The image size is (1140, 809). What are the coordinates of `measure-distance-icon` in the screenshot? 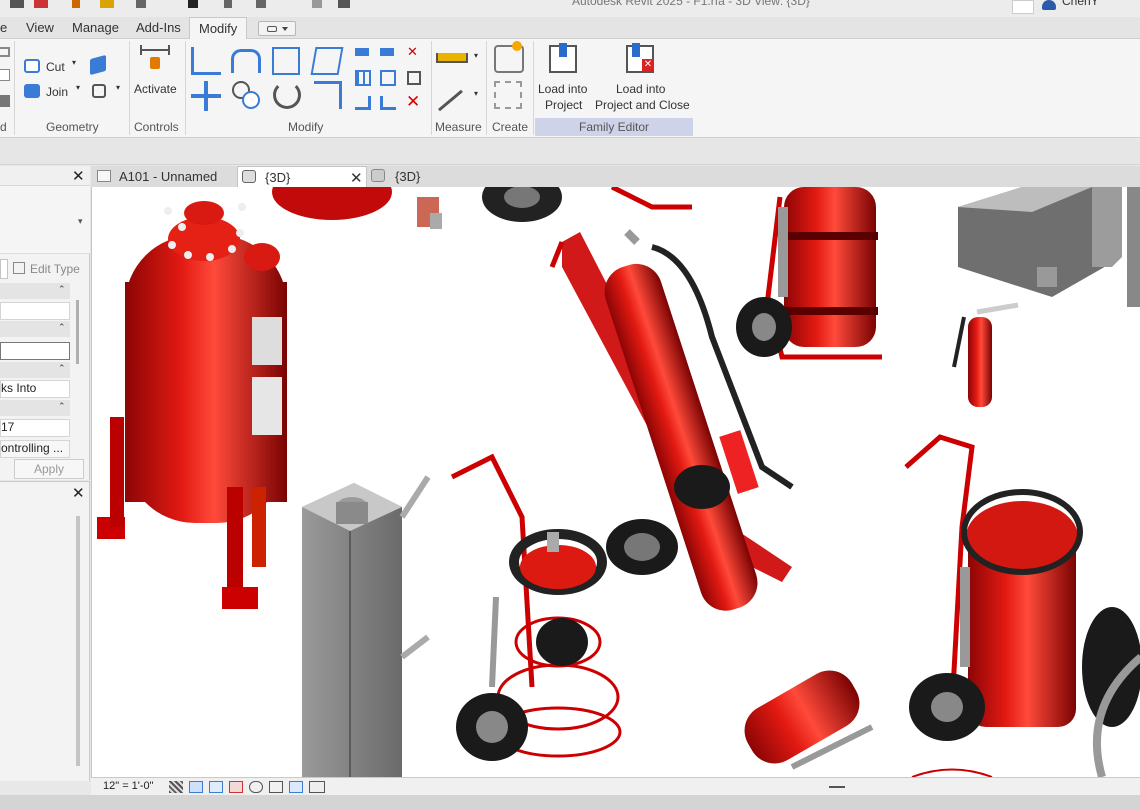 It's located at (452, 58).